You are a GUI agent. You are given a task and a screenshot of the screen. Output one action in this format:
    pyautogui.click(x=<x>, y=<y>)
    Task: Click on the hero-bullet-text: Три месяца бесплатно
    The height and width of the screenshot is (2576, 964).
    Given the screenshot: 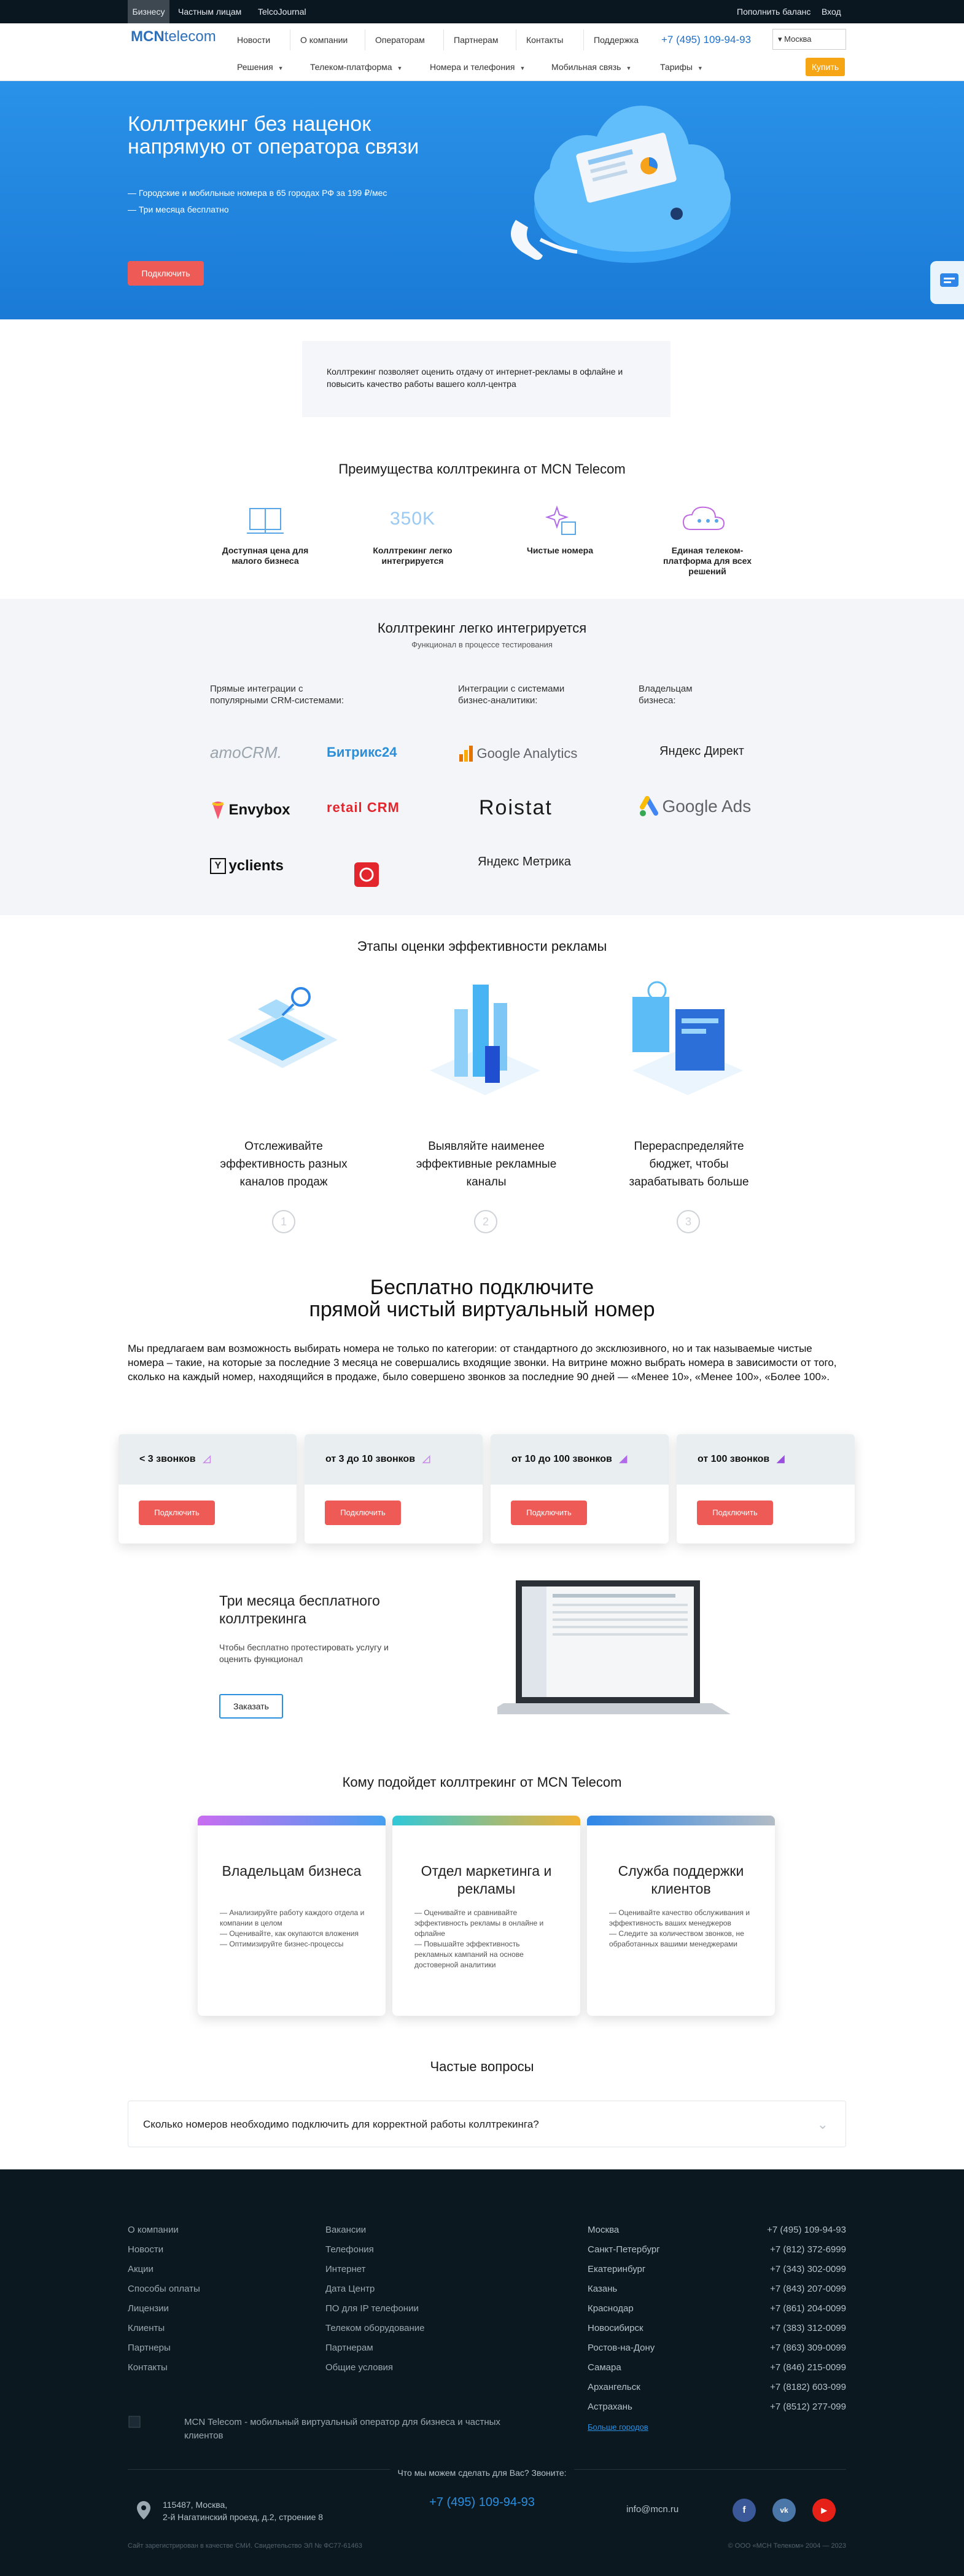 What is the action you would take?
    pyautogui.click(x=183, y=209)
    